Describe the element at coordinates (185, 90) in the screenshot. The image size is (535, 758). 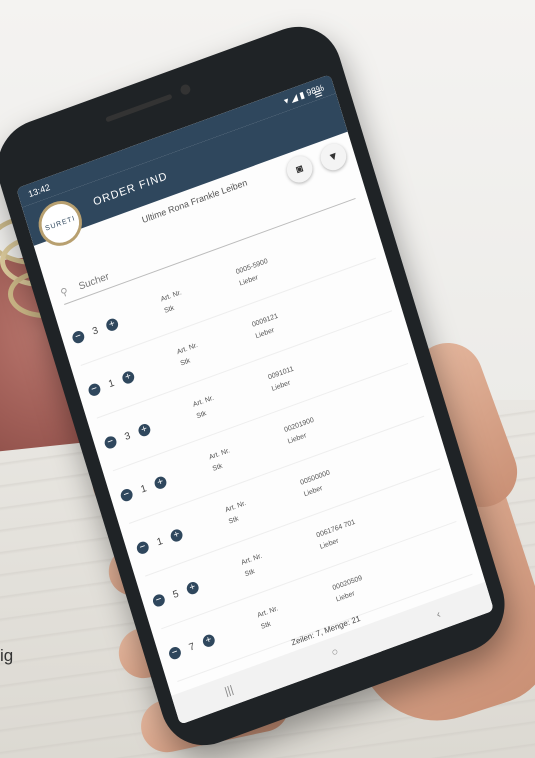
I see `phone-camera` at that location.